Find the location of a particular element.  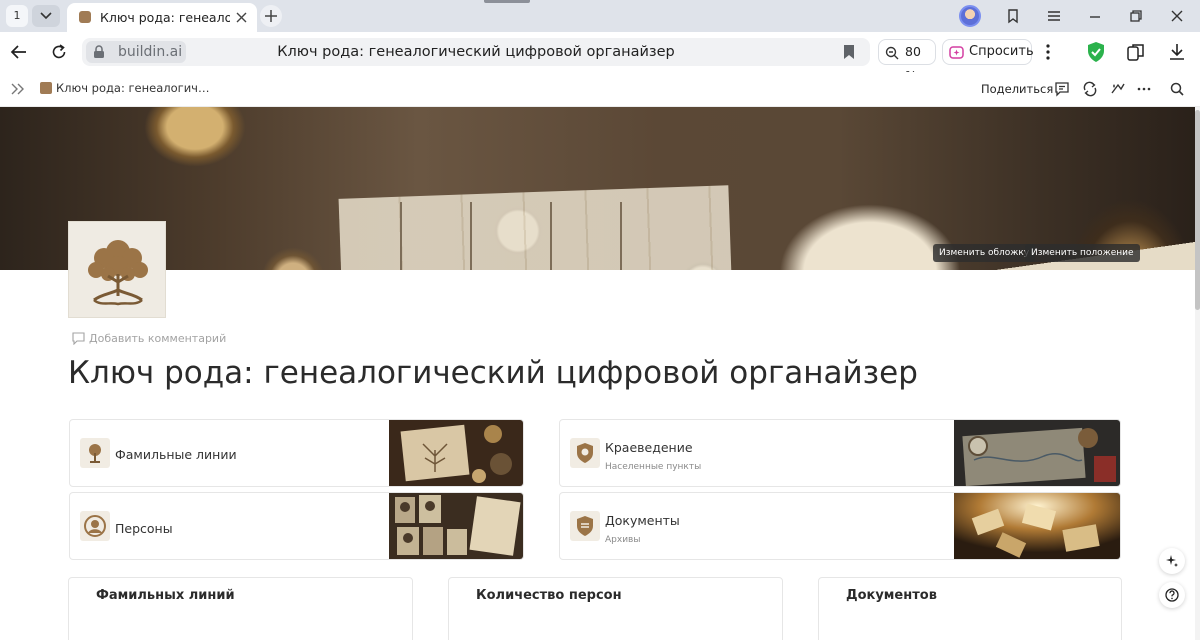

lock-icon is located at coordinates (99, 51).